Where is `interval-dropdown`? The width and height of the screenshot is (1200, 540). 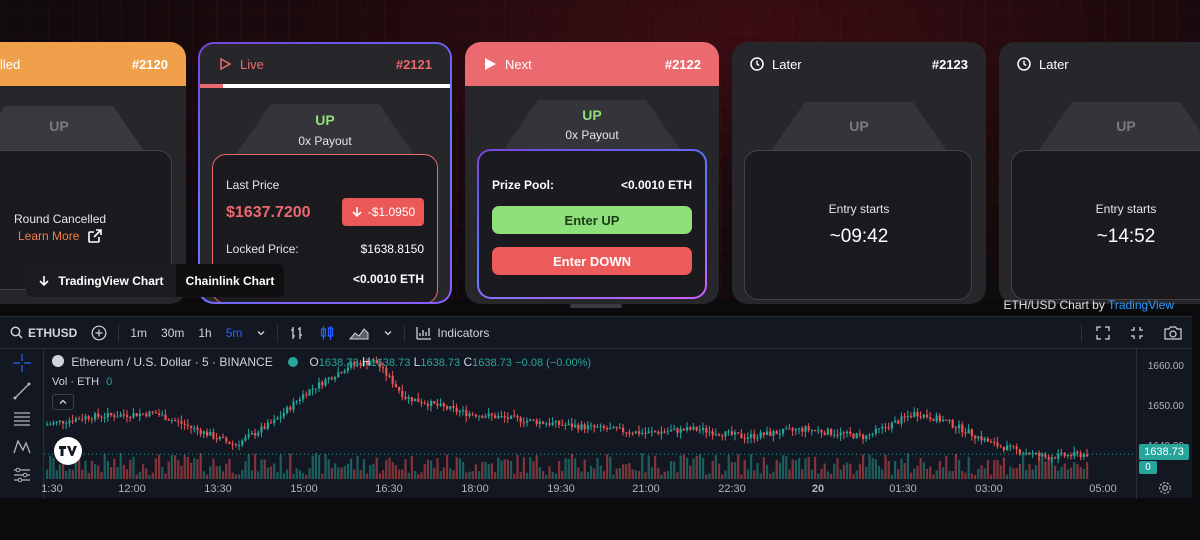
interval-dropdown is located at coordinates (261, 333).